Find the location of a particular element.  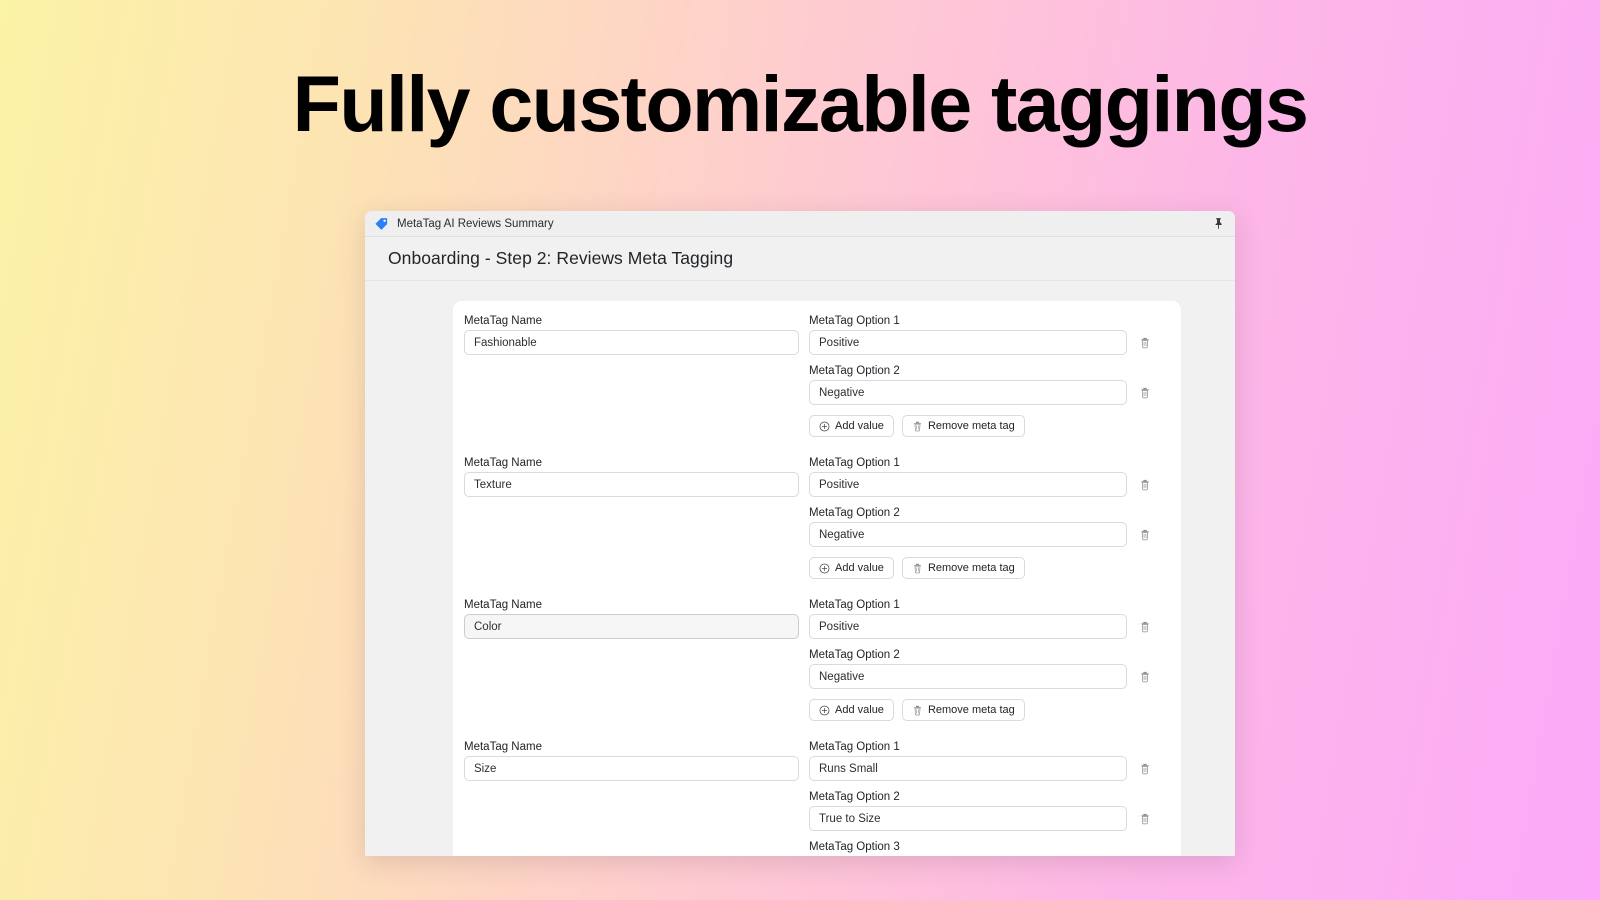

metatag-option-input-line: Runs Small is located at coordinates (982, 768).